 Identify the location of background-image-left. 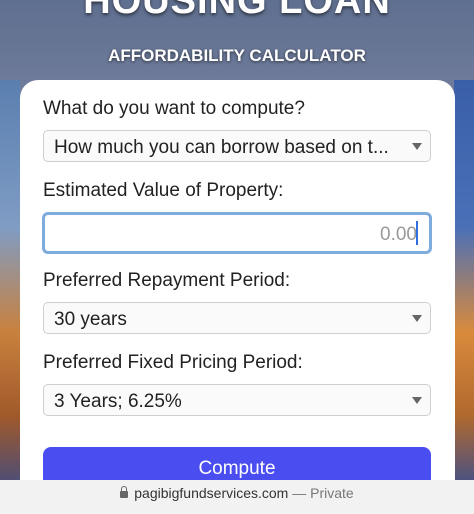
(10, 290).